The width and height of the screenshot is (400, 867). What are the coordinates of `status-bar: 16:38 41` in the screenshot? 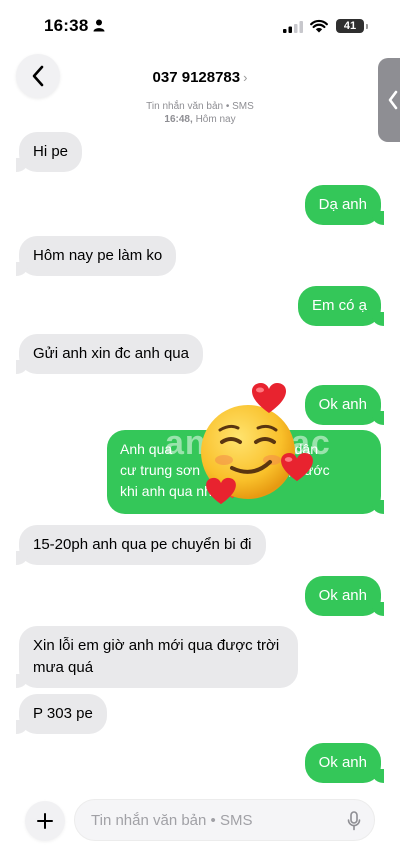 It's located at (200, 25).